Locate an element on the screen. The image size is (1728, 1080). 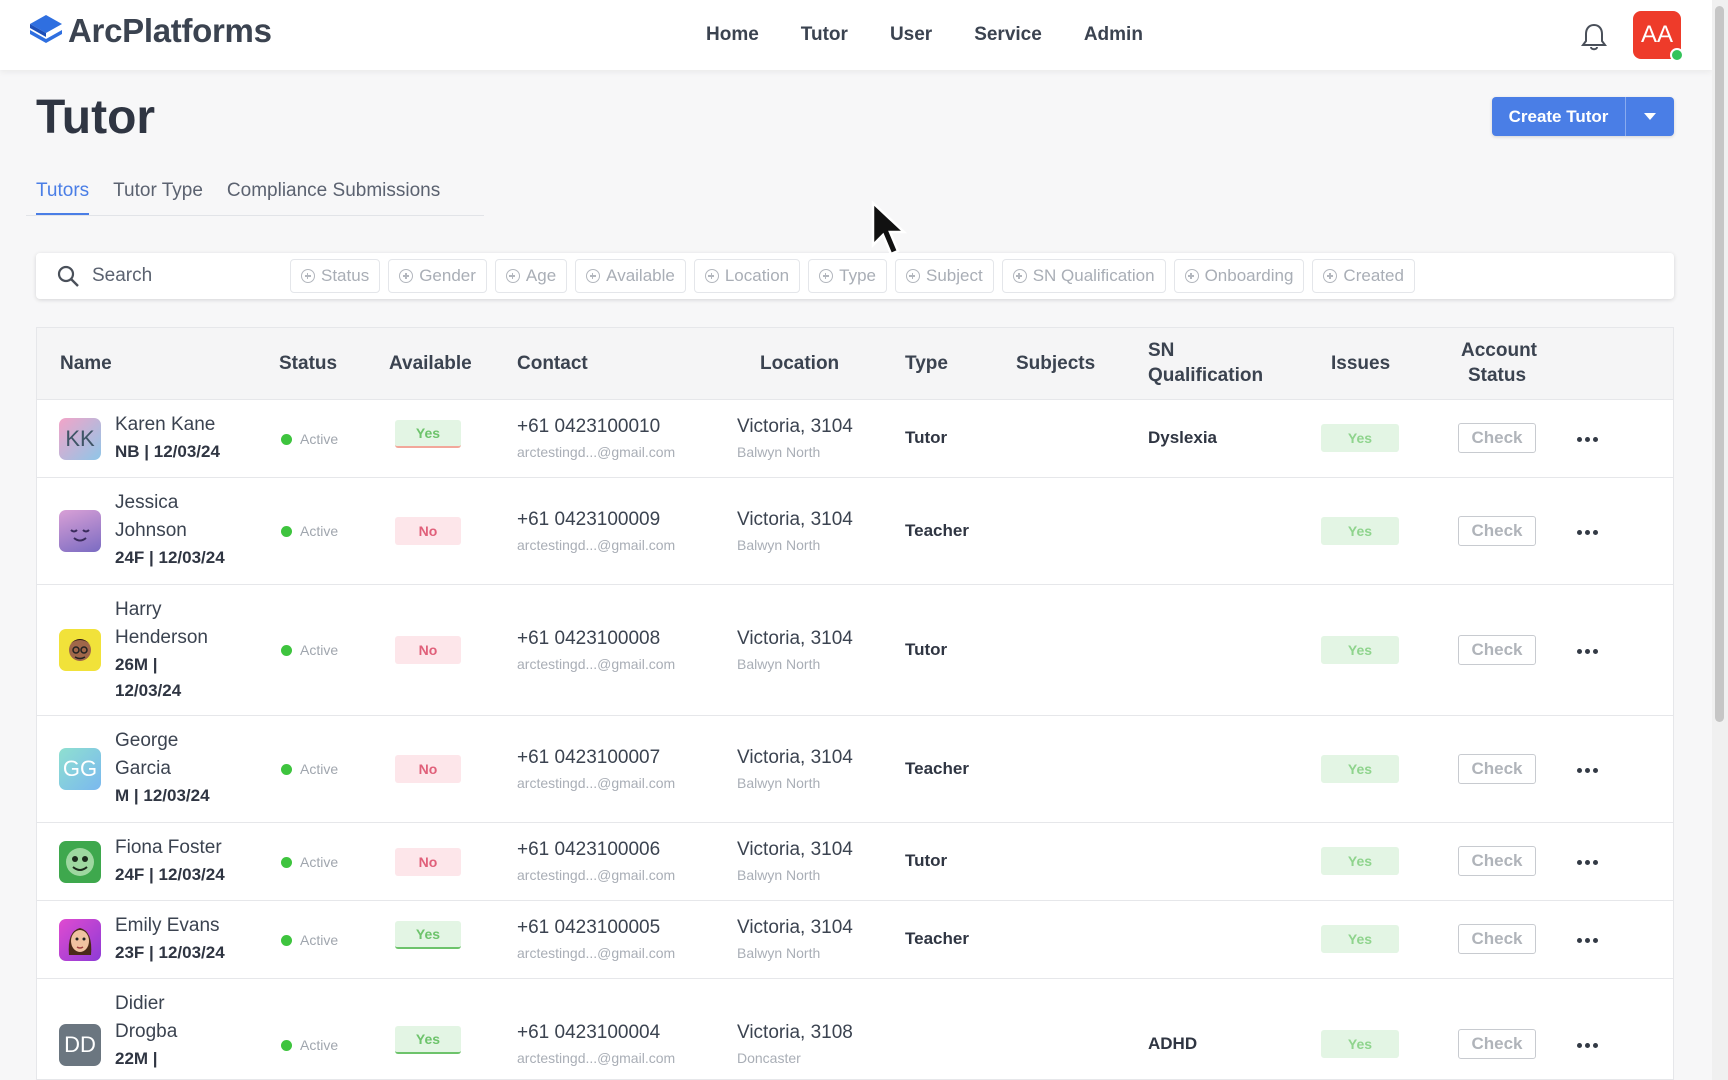
filter-type: Type is located at coordinates (847, 276).